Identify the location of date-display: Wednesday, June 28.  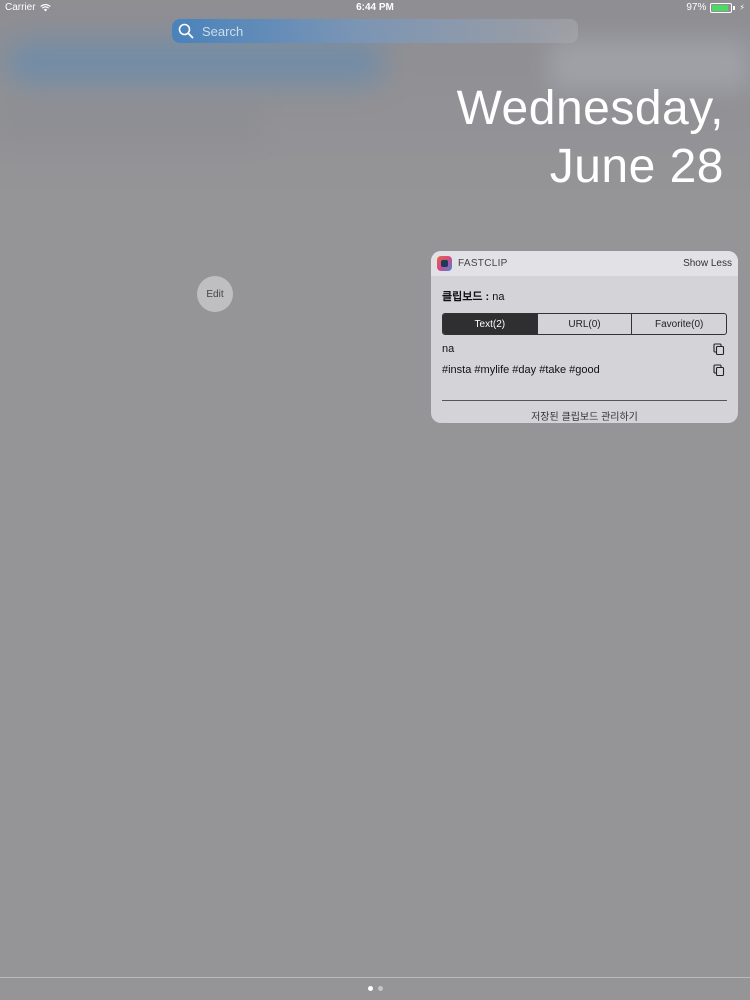
(590, 138).